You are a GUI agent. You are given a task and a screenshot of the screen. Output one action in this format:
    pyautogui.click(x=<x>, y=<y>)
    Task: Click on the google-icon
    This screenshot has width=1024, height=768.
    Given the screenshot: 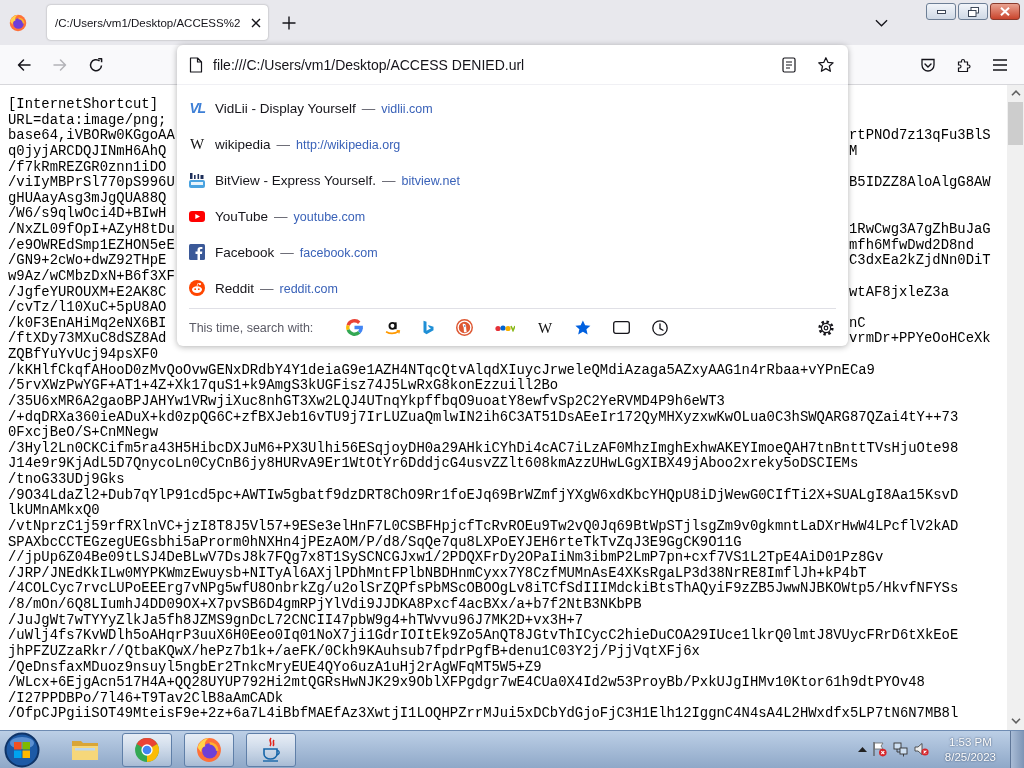 What is the action you would take?
    pyautogui.click(x=354, y=327)
    